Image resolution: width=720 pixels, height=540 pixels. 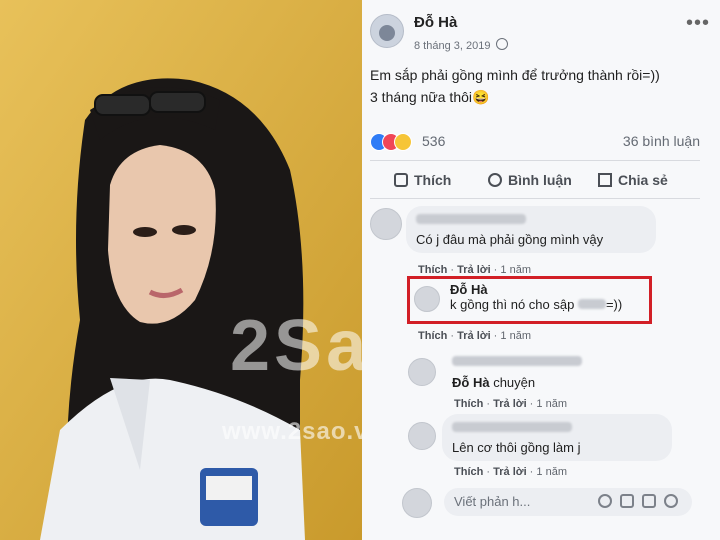 I want to click on post-actions: Thích Bình luận Chia sẻ, so click(x=535, y=181).